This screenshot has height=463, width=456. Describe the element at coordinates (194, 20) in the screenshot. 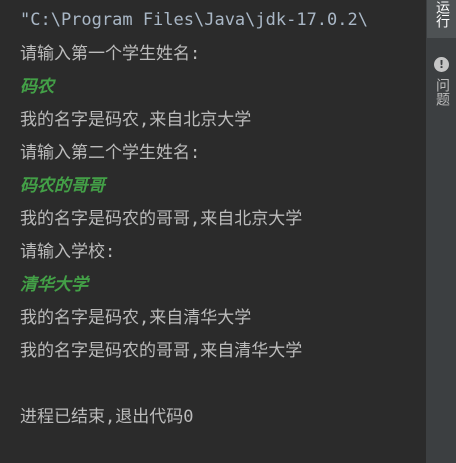

I see `java-command-line: "C:\Program Files\Java\jdk-17.0.2\` at that location.